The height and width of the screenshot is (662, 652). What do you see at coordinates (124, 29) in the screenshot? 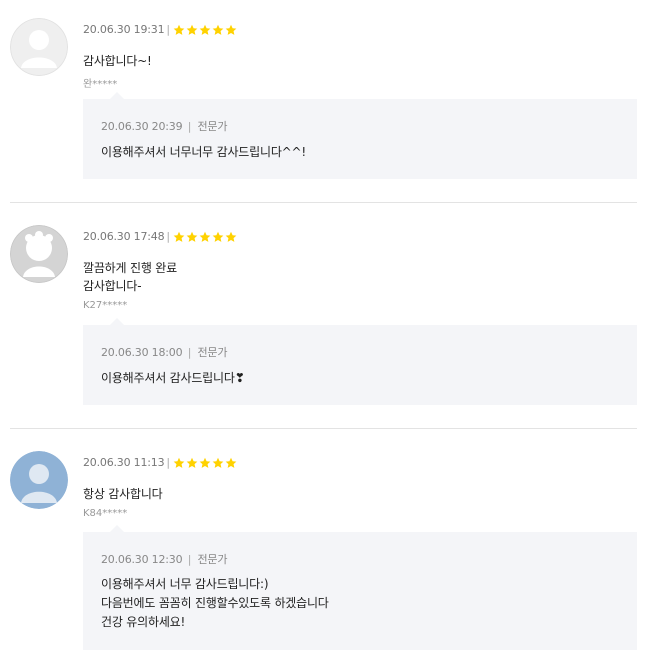
I see `review-date: 20.06.30 19:31` at bounding box center [124, 29].